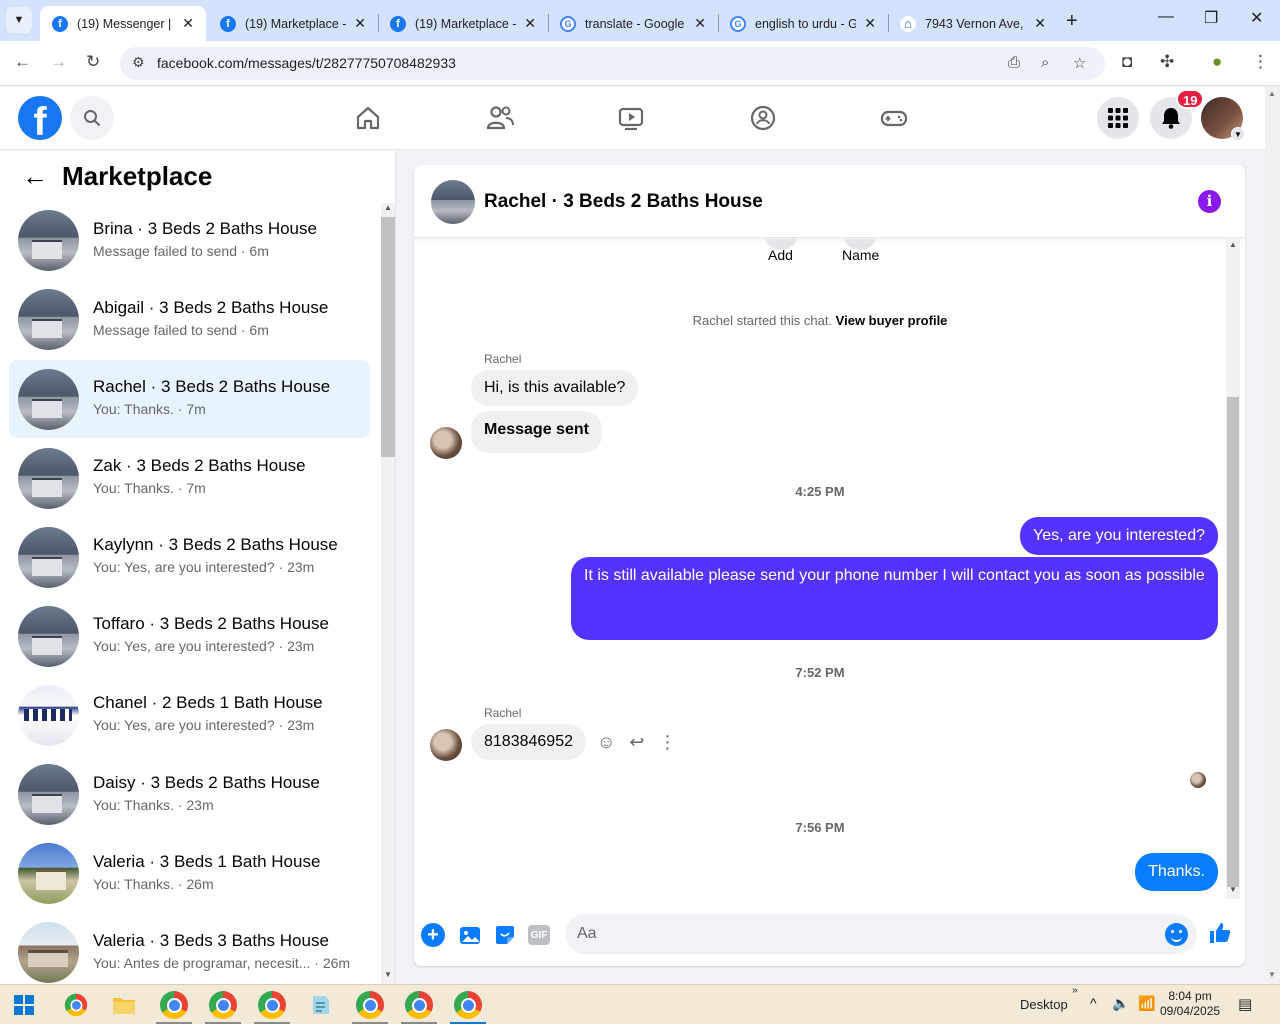  I want to click on video-icon, so click(631, 118).